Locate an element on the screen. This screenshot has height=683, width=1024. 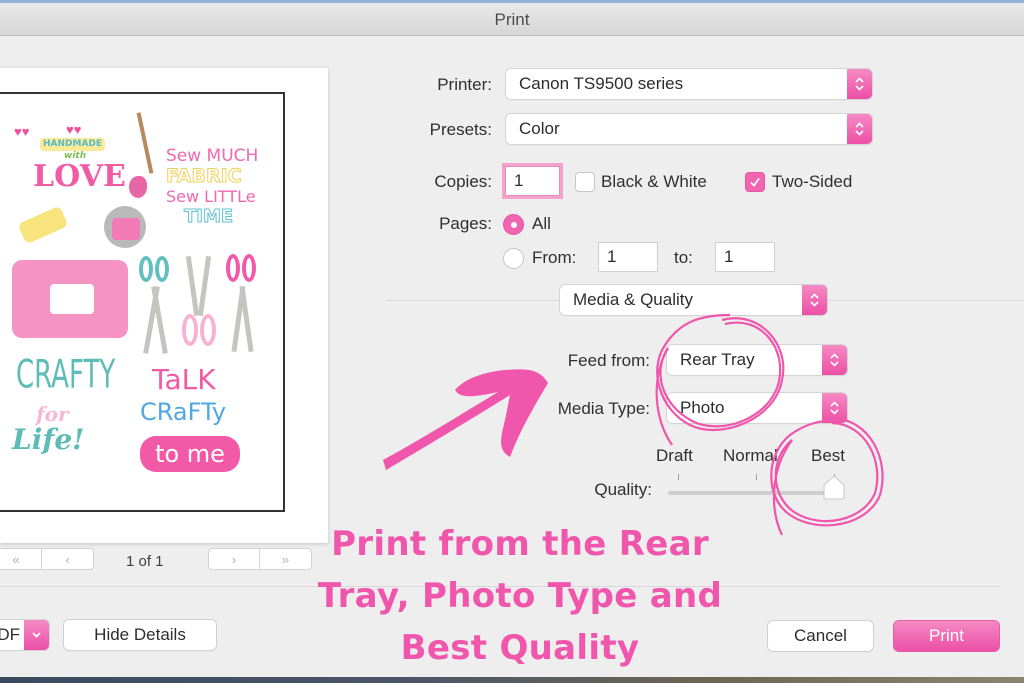
double-chevron-left-icon: « is located at coordinates (16, 559).